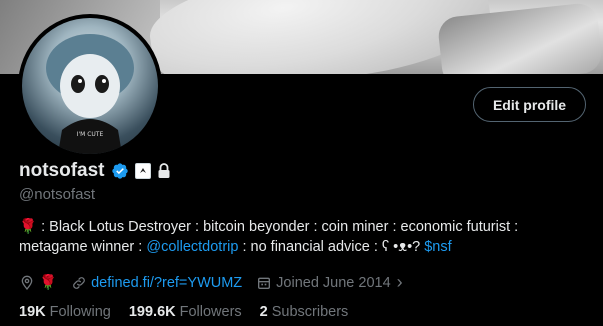 The height and width of the screenshot is (326, 603). Describe the element at coordinates (80, 312) in the screenshot. I see `following-label: Following` at that location.